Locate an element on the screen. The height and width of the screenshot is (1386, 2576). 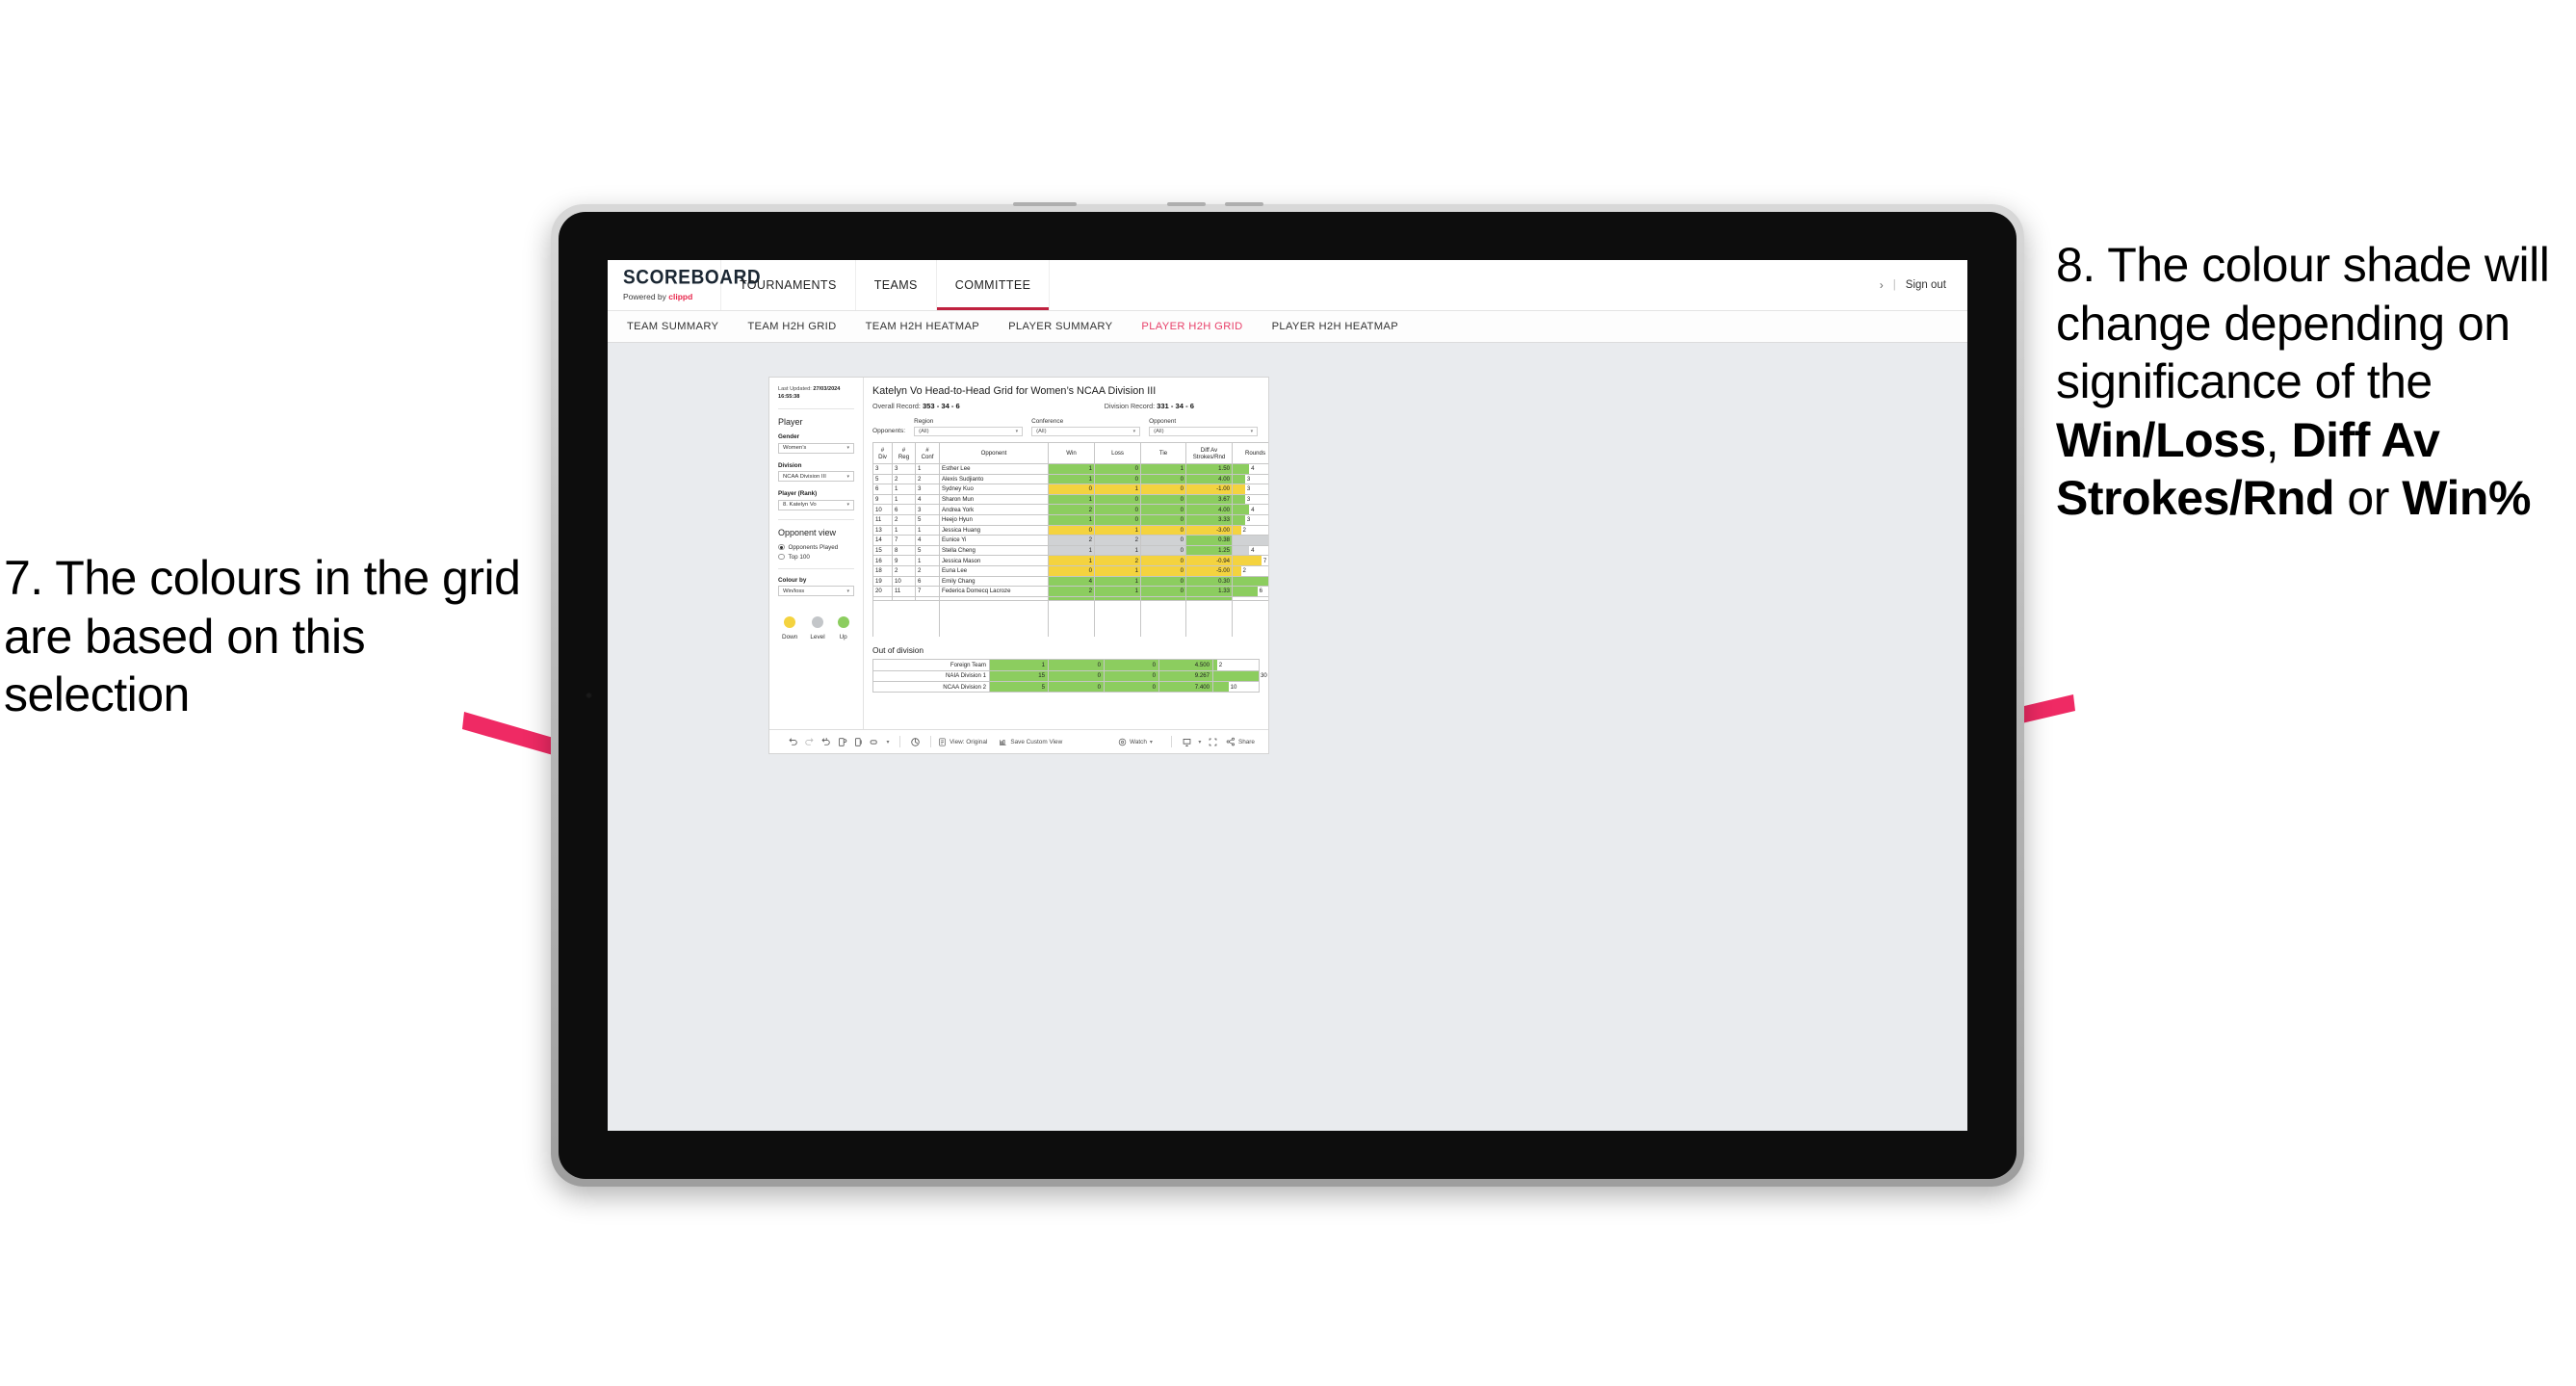
out-of-division-row: NAIA Division 1 15 0 0 9.267 30 is located at coordinates (1069, 676).